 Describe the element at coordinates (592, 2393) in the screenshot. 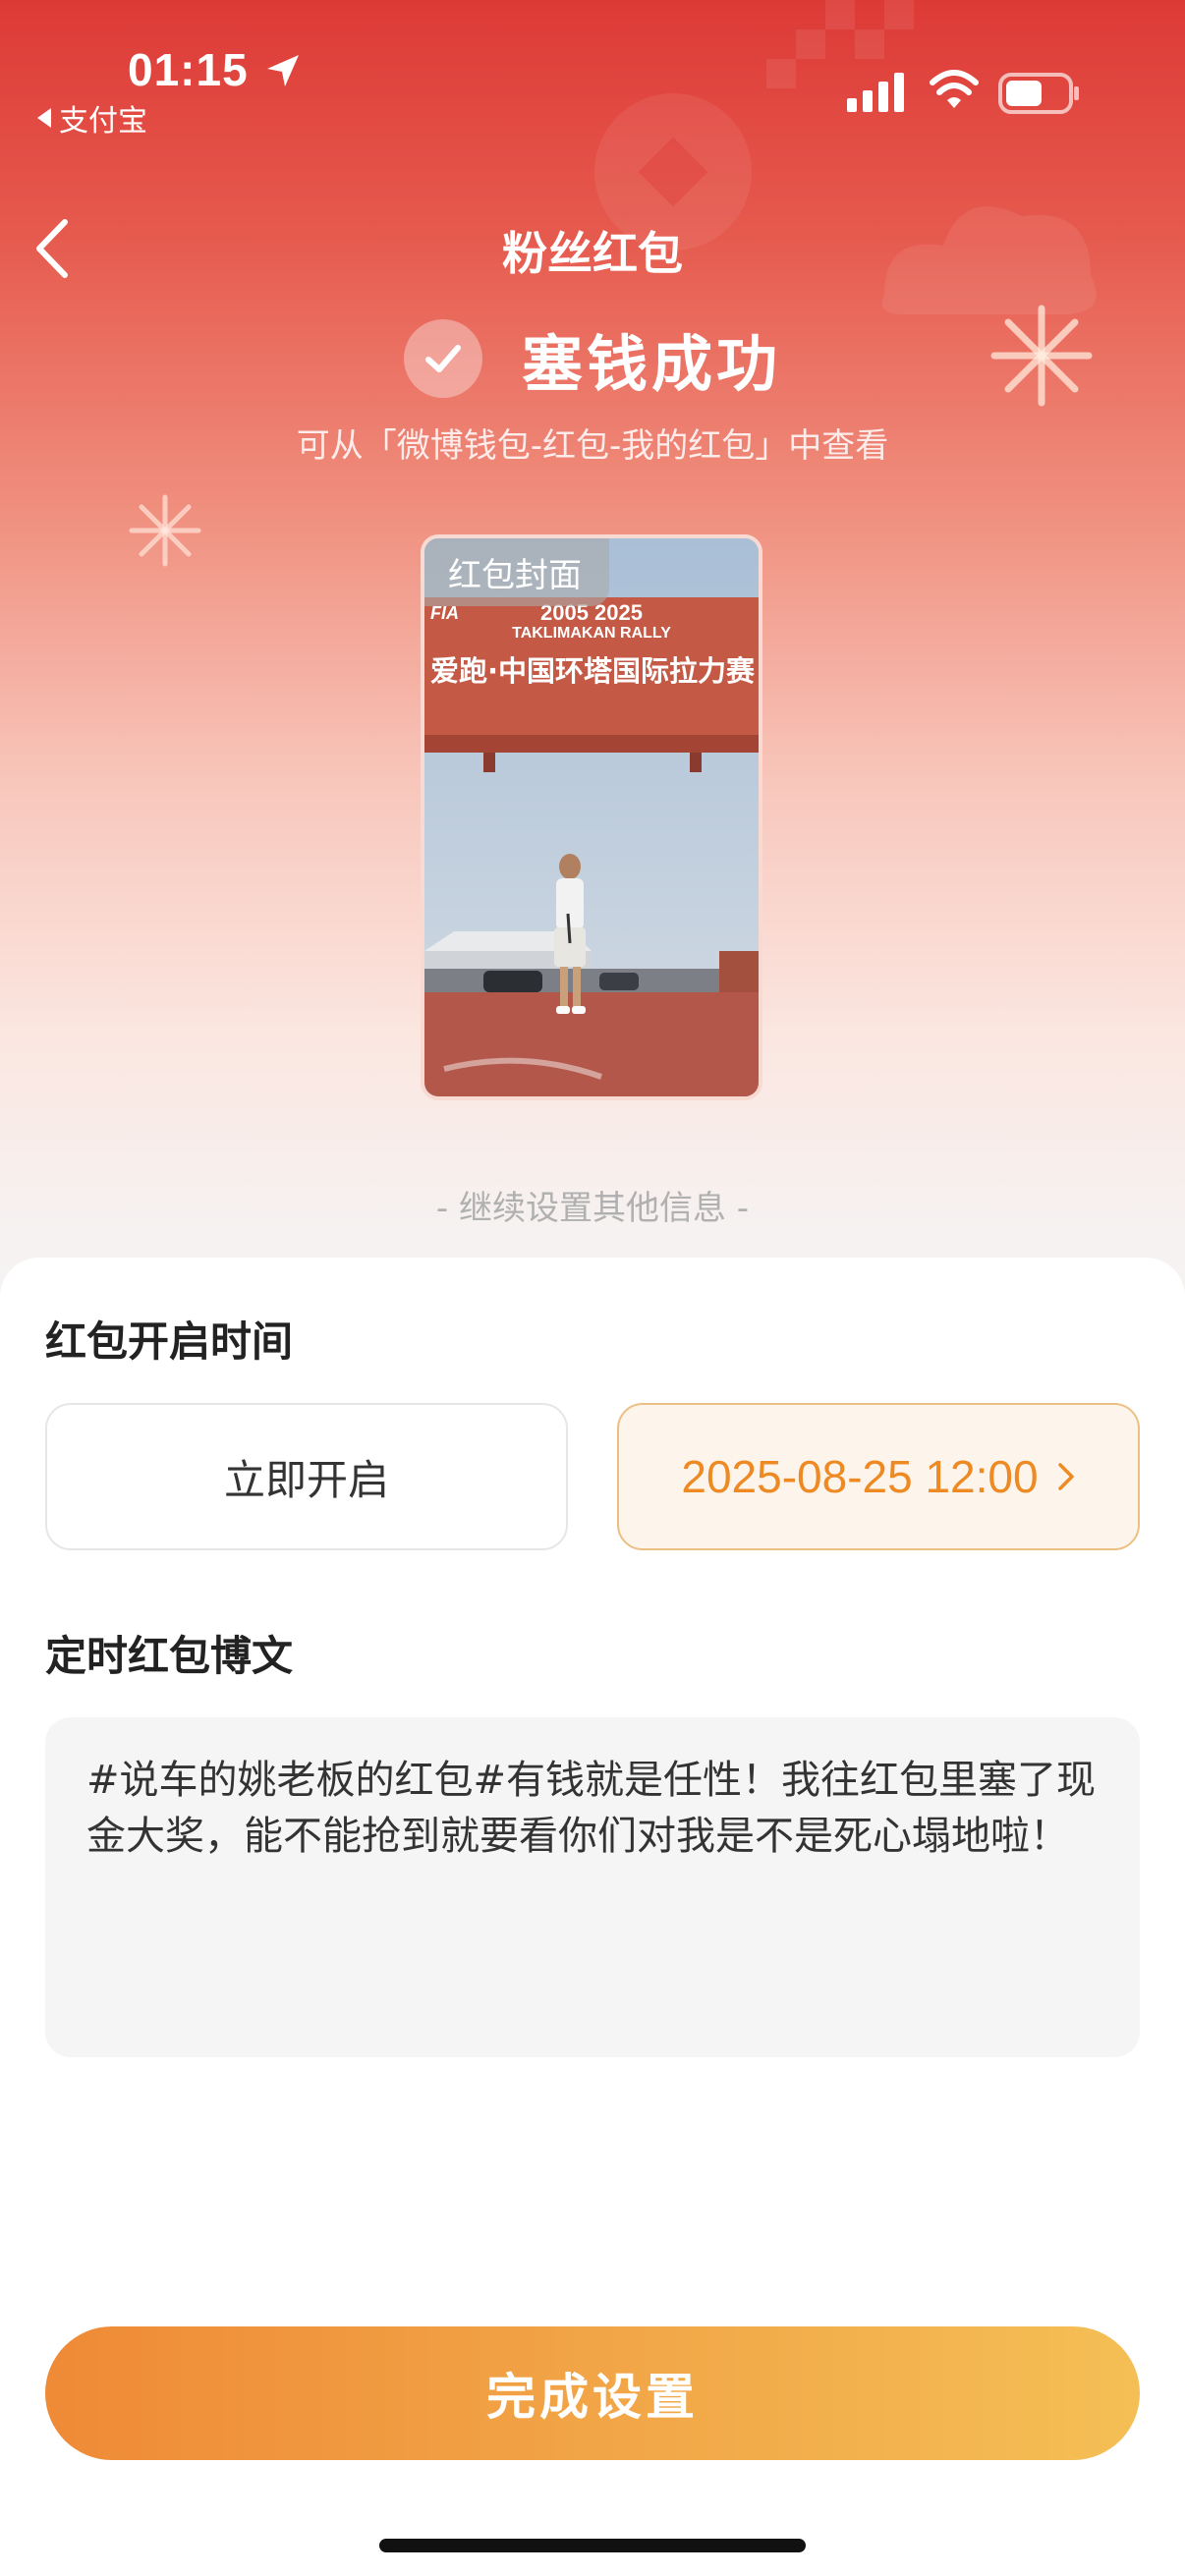

I see `finish-button: 完成设置` at that location.